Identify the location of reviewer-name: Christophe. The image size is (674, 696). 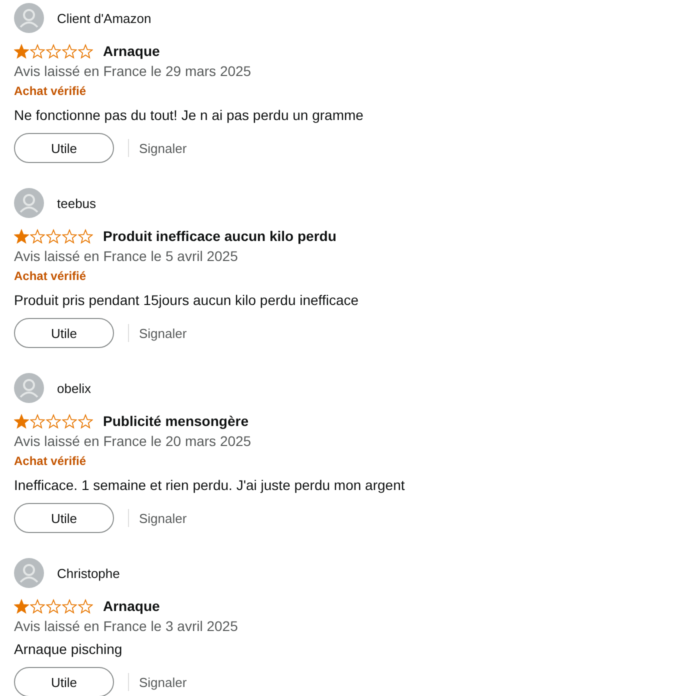
(88, 573).